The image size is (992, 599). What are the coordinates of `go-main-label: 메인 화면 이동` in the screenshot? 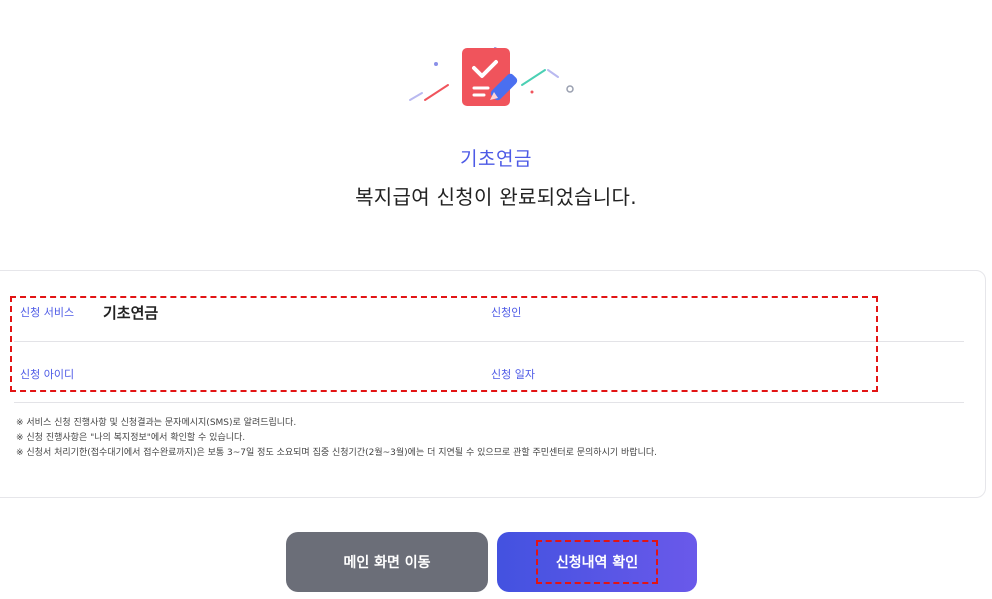 It's located at (387, 563).